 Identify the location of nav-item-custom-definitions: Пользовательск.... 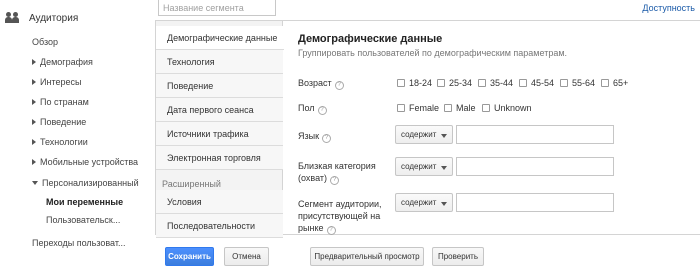
(83, 220).